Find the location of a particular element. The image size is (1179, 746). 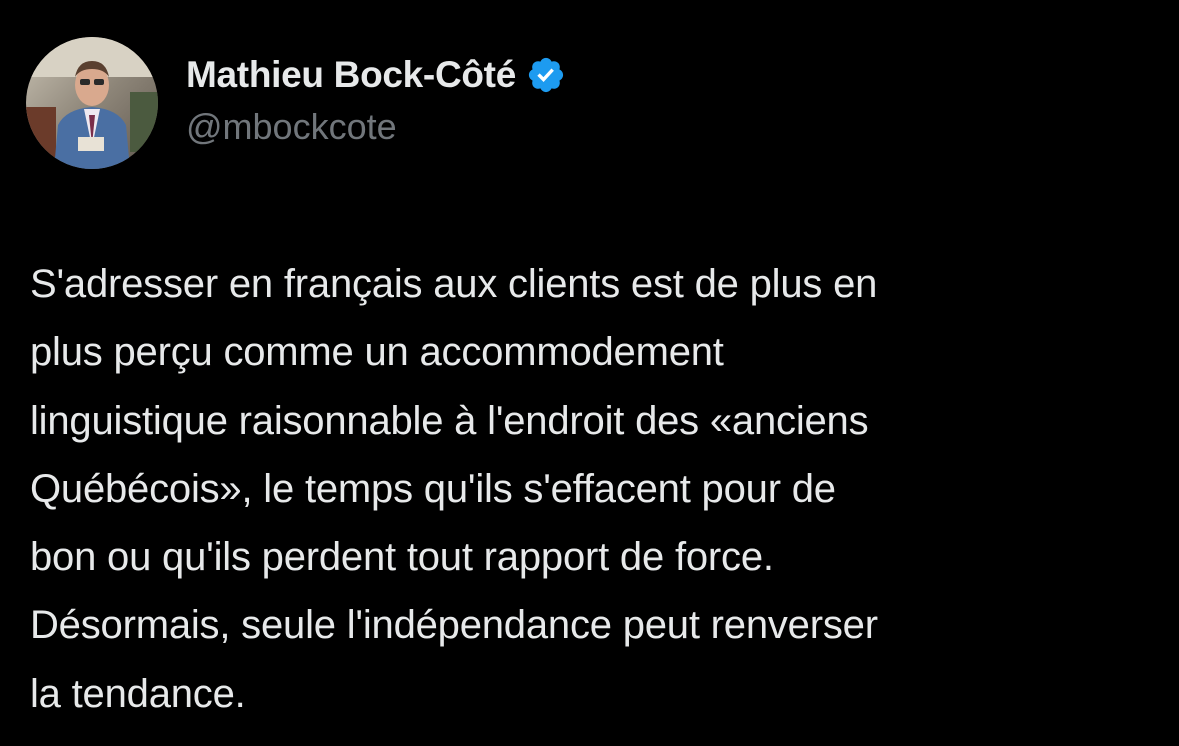

name-row: Mathieu Bock-Côté is located at coordinates (376, 75).